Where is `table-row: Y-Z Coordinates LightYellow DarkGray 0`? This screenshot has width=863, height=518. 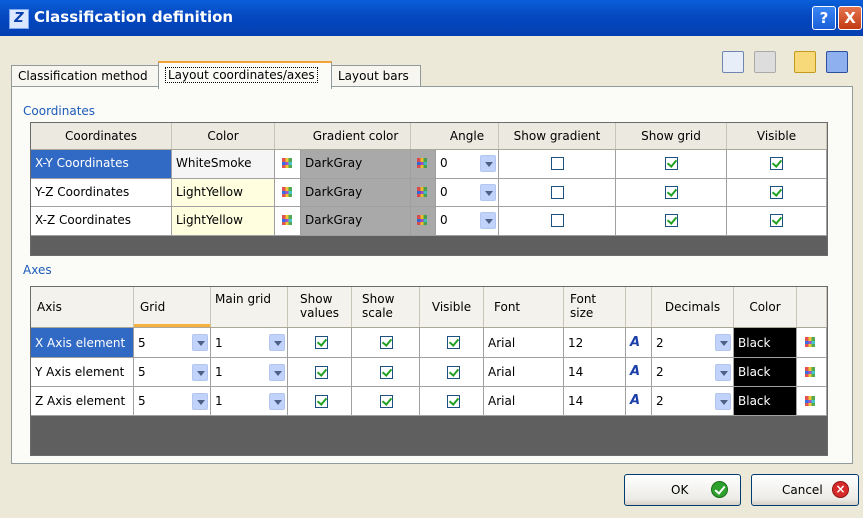 table-row: Y-Z Coordinates LightYellow DarkGray 0 is located at coordinates (429, 193).